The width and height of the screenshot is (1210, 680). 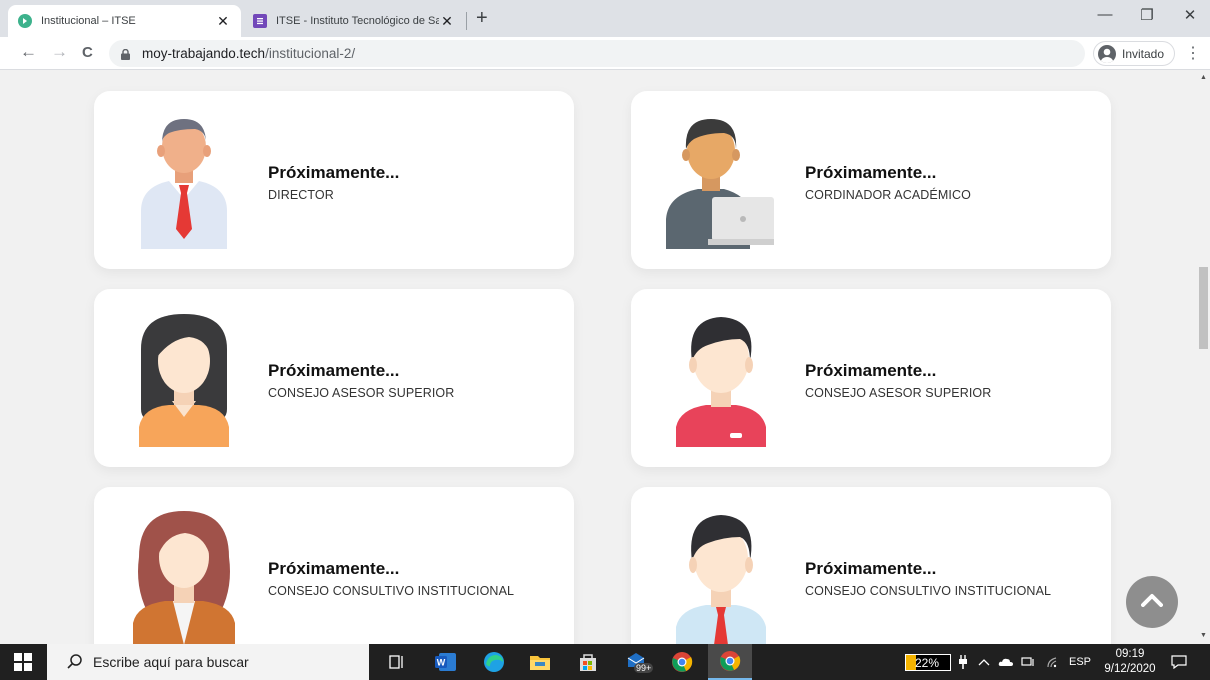 I want to click on windows-start-icon, so click(x=23, y=662).